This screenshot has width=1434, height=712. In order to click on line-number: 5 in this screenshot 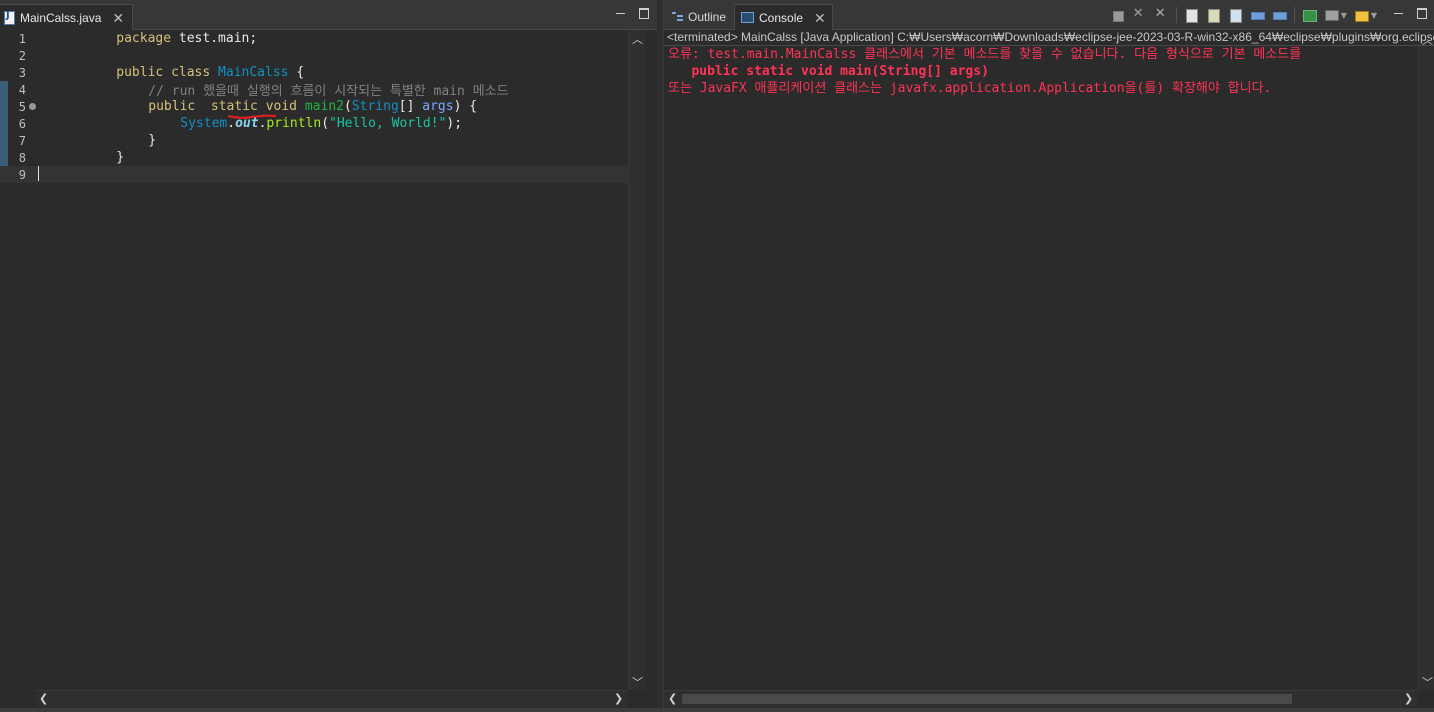, I will do `click(18, 107)`.